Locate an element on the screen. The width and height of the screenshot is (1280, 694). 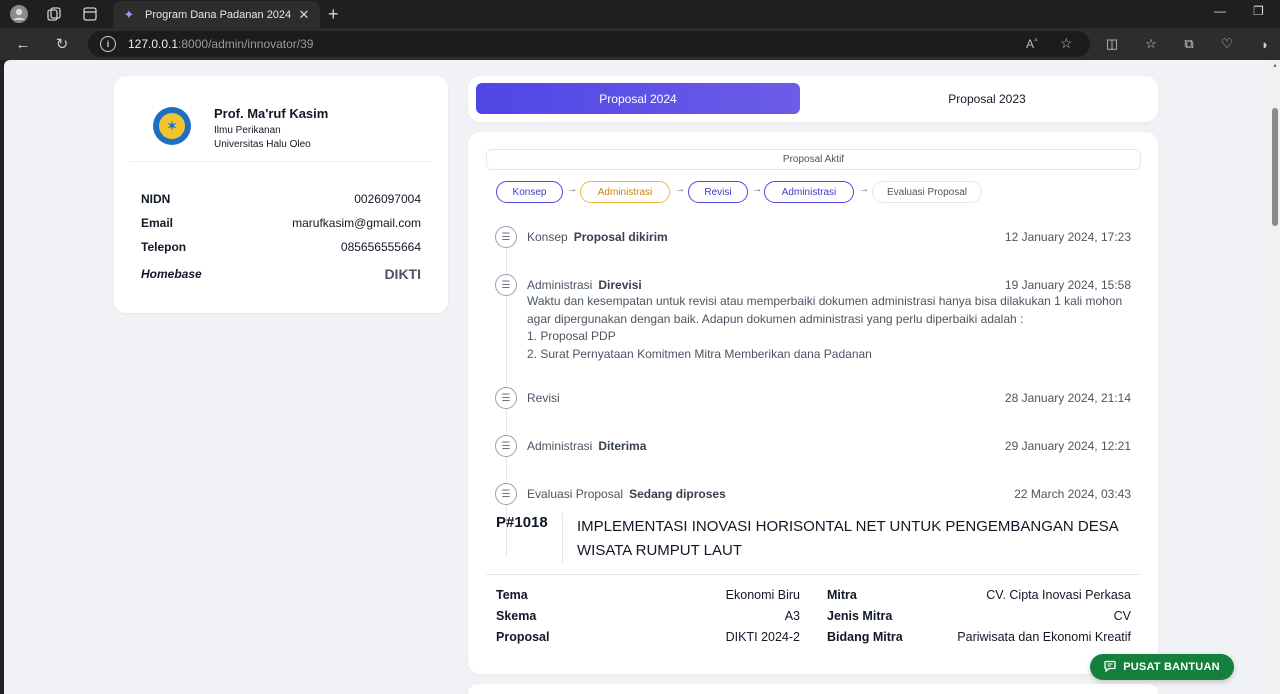
timeline-status: Proposal dikirim is located at coordinates (620, 237).